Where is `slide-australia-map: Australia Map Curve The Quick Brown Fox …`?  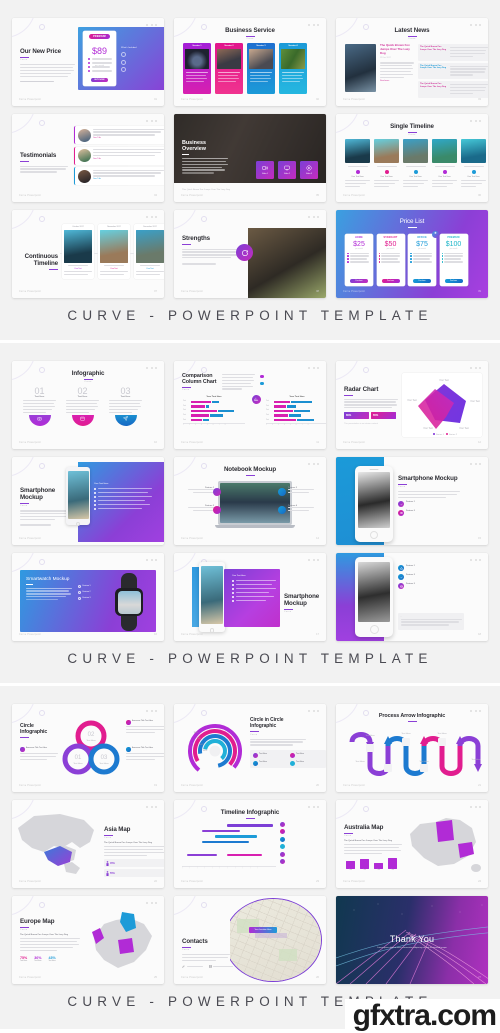
slide-australia-map: Australia Map Curve The Quick Brown Fox … is located at coordinates (412, 844).